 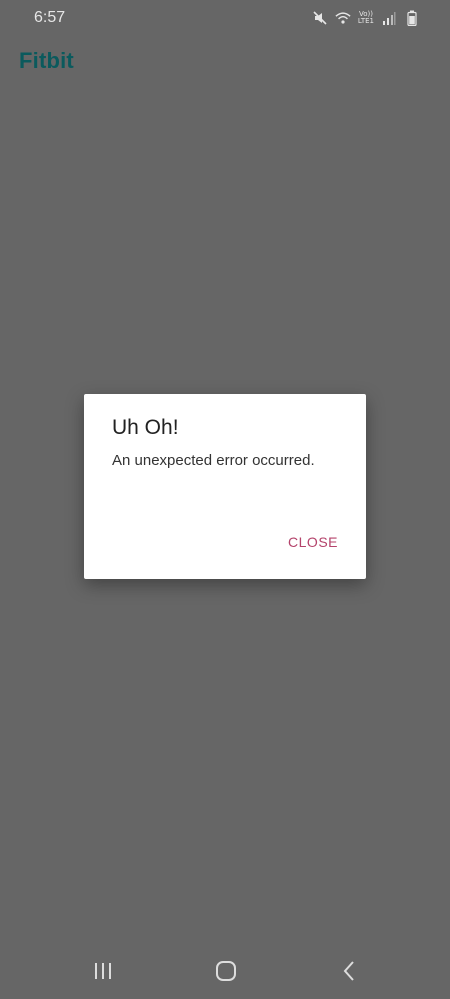 I want to click on signal-icon, so click(x=389, y=18).